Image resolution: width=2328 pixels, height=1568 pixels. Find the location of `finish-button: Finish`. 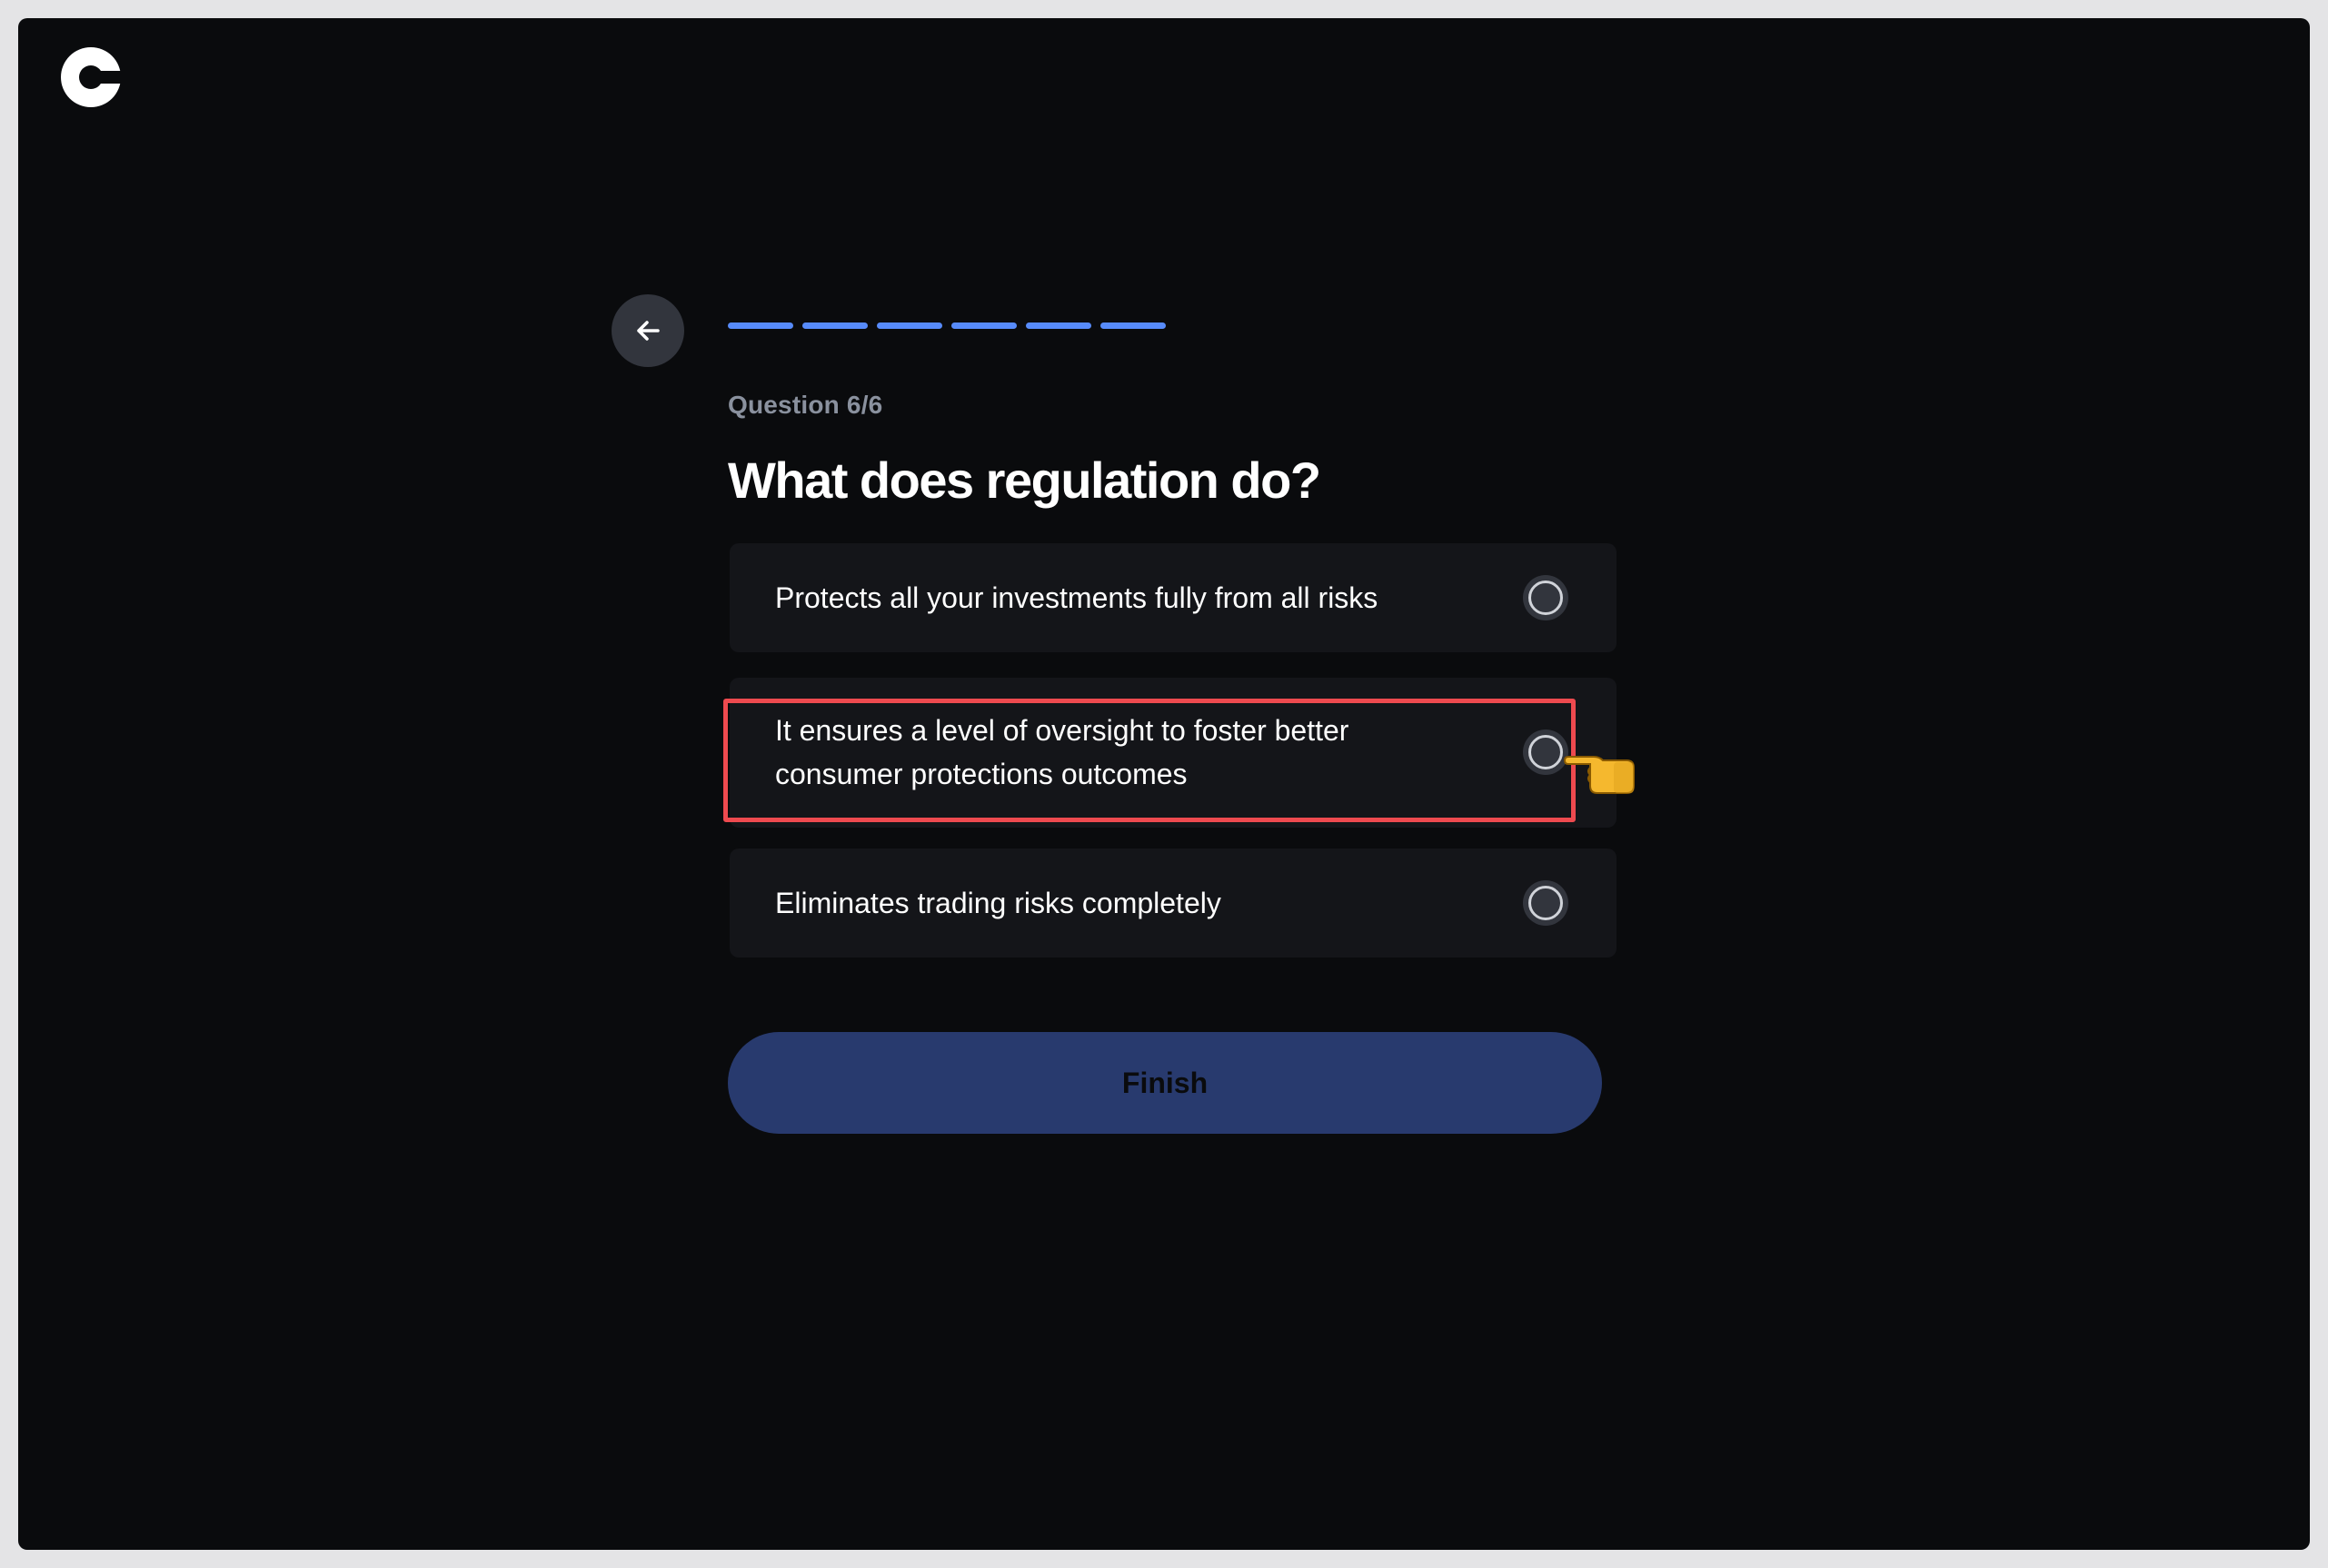

finish-button: Finish is located at coordinates (1165, 1083).